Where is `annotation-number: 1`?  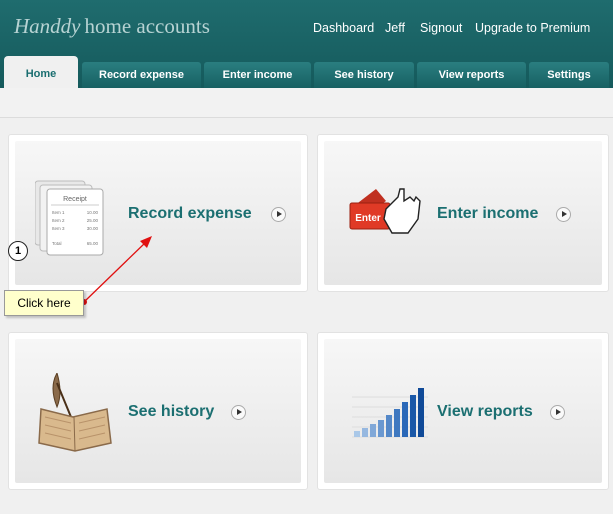 annotation-number: 1 is located at coordinates (18, 251).